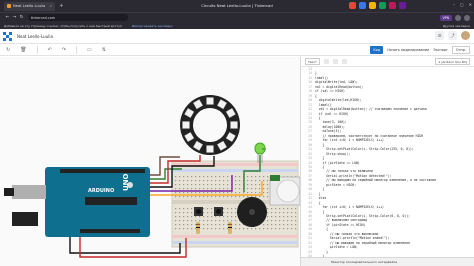  I want to click on share-icon: ⤴, so click(452, 35).